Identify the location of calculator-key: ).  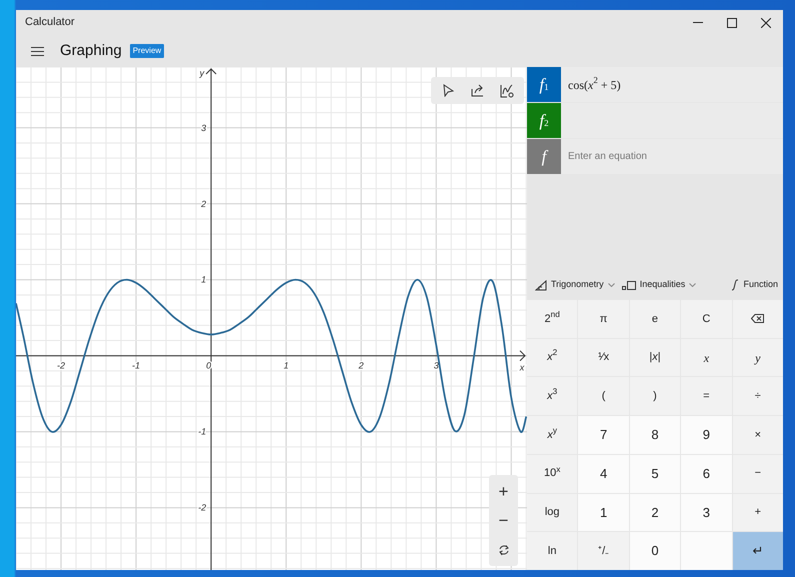
(655, 396).